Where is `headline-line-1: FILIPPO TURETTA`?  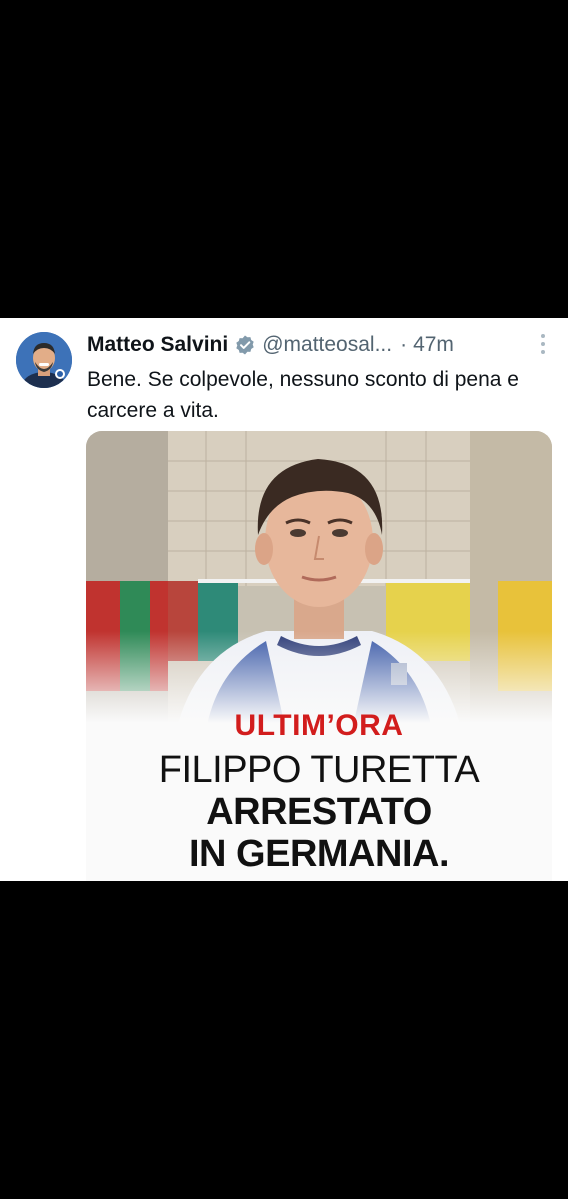
headline-line-1: FILIPPO TURETTA is located at coordinates (319, 770).